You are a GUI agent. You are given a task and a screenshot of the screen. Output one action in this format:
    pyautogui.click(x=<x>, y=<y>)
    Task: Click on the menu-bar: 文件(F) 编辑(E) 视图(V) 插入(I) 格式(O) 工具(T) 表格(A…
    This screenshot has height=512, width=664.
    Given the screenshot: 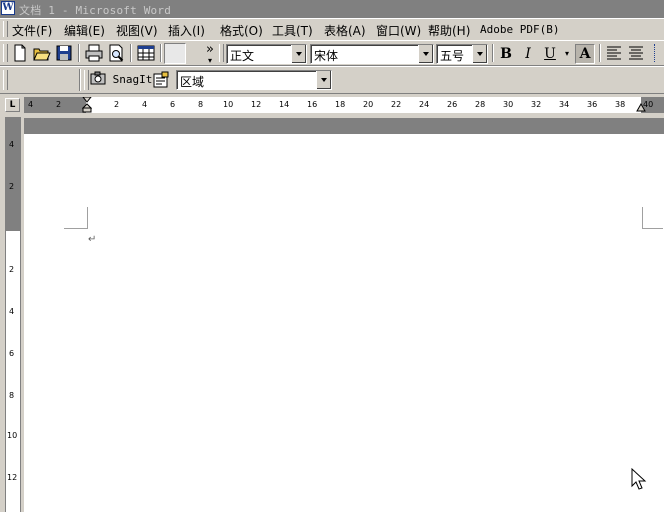 What is the action you would take?
    pyautogui.click(x=332, y=29)
    